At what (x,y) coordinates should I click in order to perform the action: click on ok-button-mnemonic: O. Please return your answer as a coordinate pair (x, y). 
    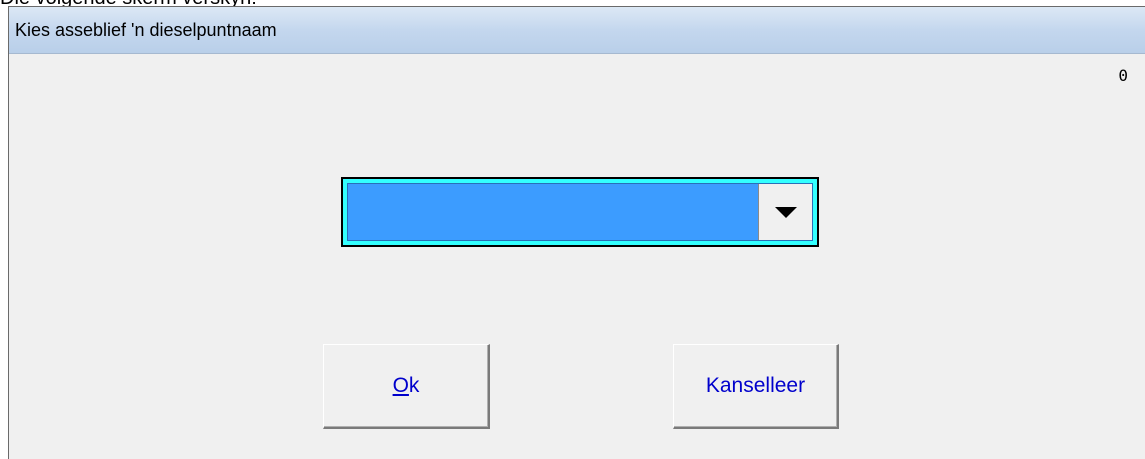
    Looking at the image, I should click on (400, 385).